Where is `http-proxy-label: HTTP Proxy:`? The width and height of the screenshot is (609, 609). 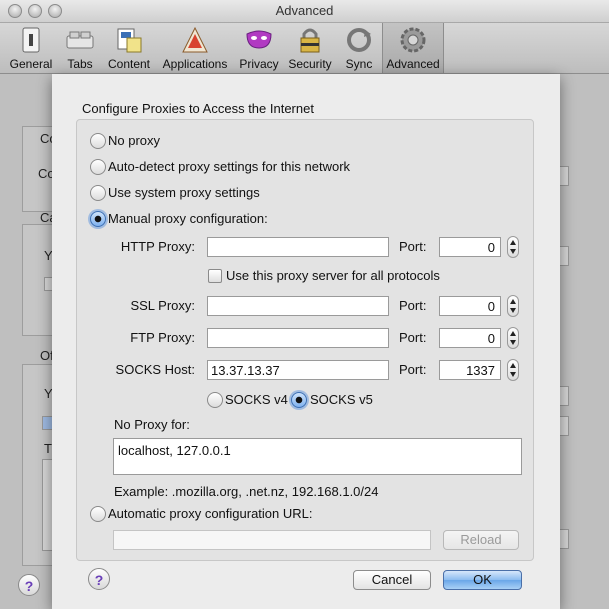 http-proxy-label: HTTP Proxy: is located at coordinates (157, 246).